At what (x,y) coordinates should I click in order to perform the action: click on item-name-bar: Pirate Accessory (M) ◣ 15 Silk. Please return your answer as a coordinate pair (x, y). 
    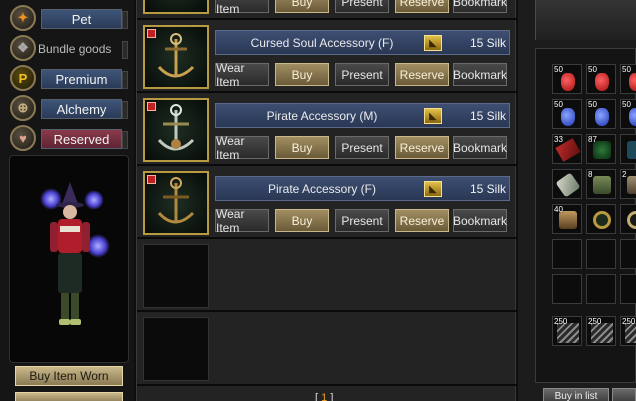
    Looking at the image, I should click on (362, 115).